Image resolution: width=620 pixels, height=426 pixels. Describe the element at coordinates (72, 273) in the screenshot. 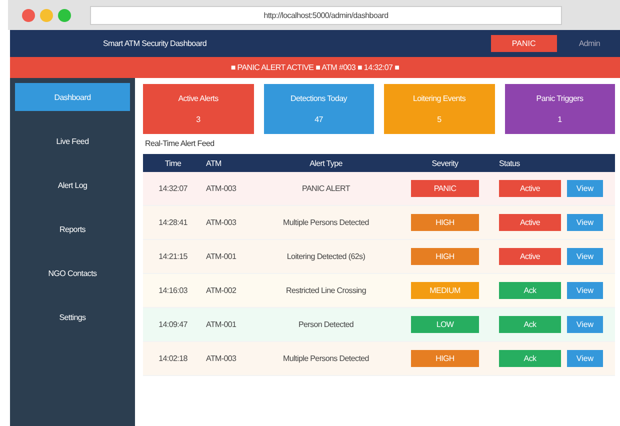

I see `sidebar-item: NGO Contacts` at that location.